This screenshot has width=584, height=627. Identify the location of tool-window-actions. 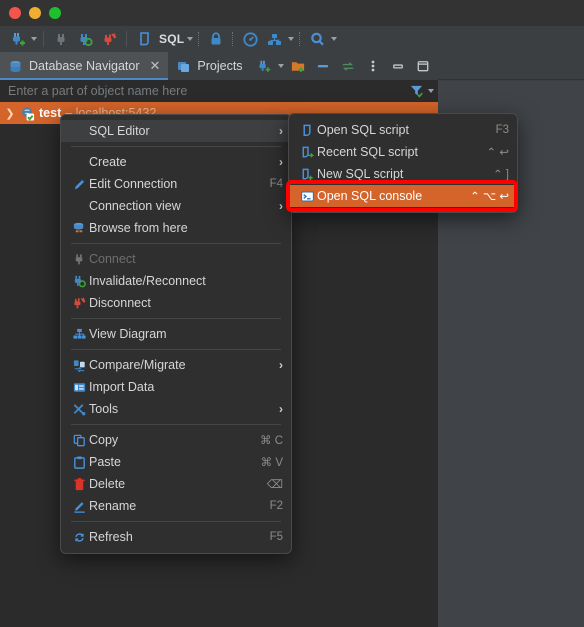
(345, 66).